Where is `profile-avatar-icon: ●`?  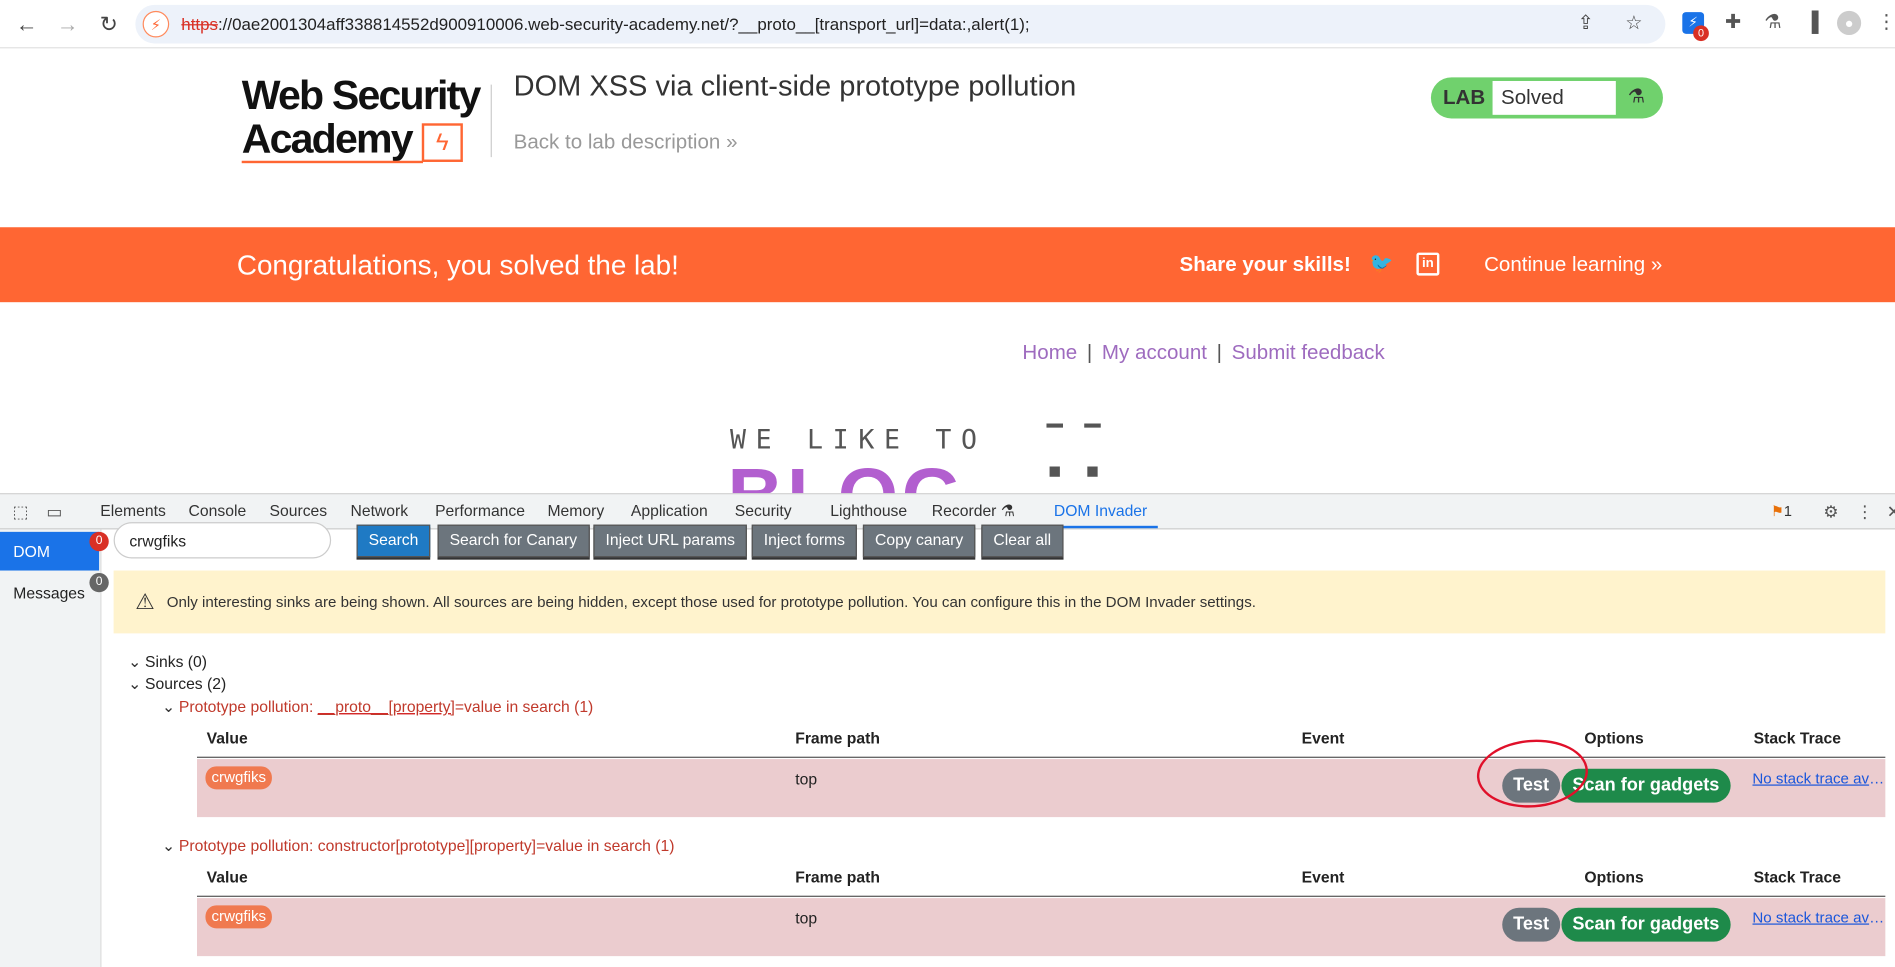 profile-avatar-icon: ● is located at coordinates (1849, 23).